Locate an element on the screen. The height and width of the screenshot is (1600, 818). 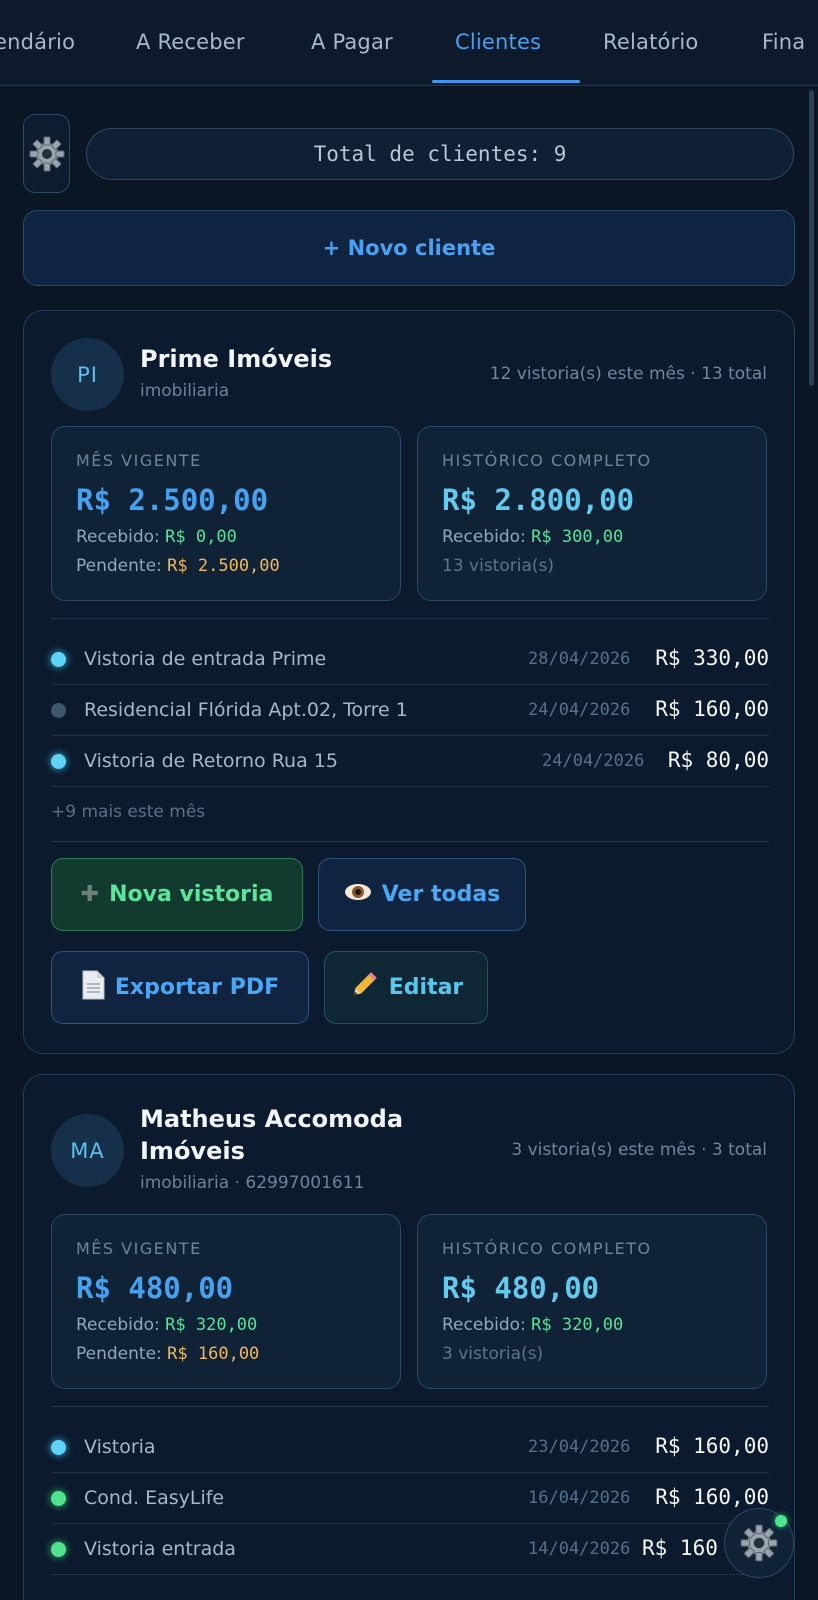
document-icon is located at coordinates (93, 988).